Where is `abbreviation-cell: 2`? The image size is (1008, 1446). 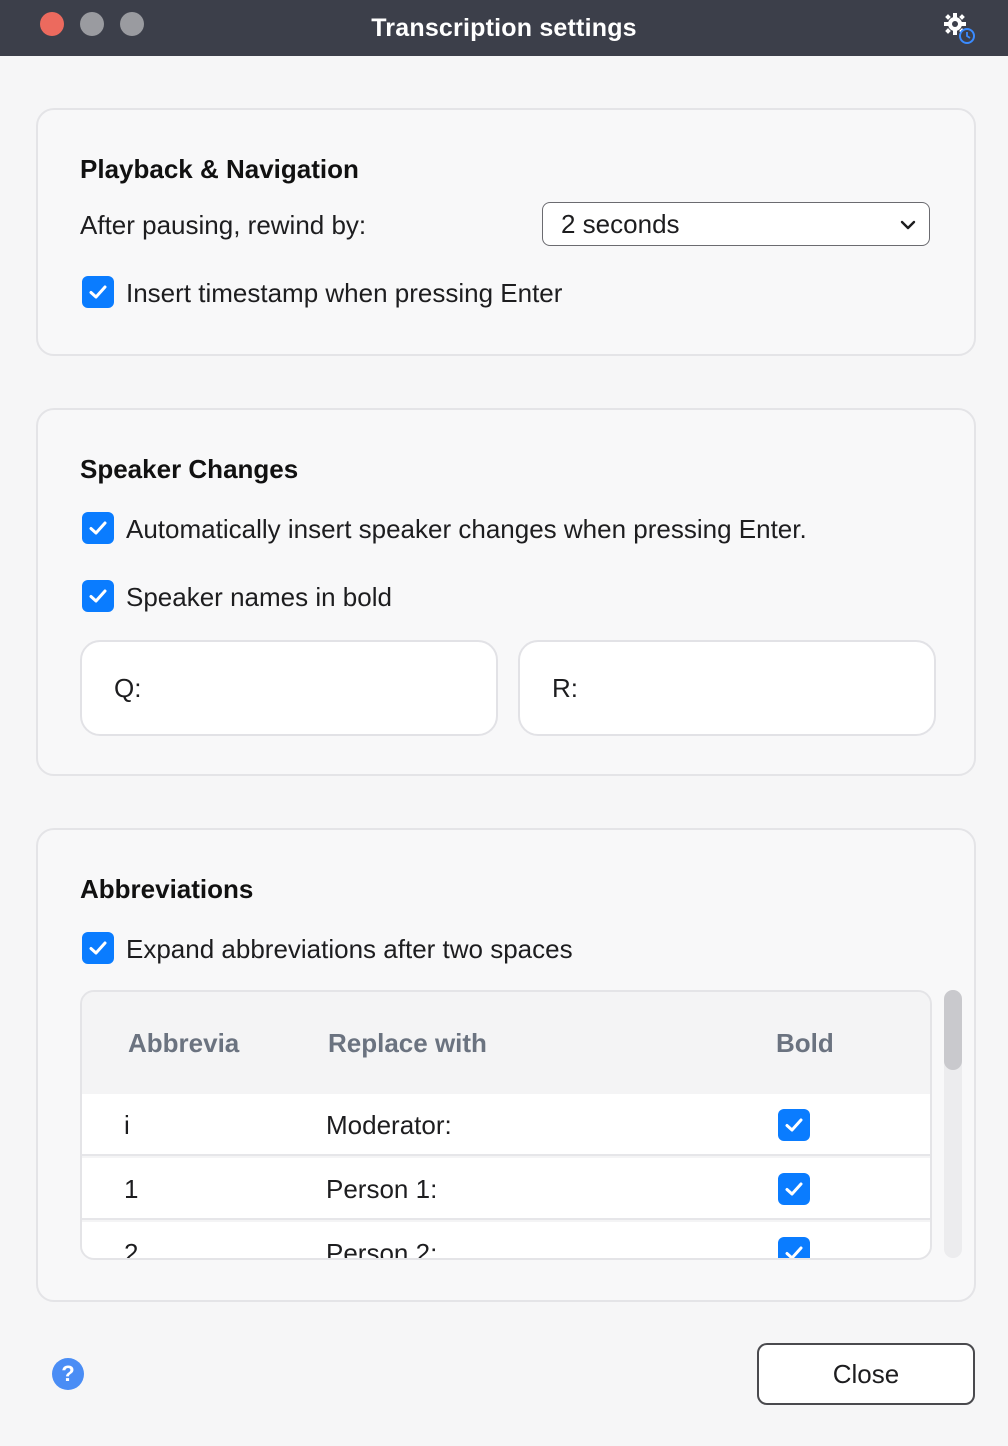
abbreviation-cell: 2 is located at coordinates (131, 1248).